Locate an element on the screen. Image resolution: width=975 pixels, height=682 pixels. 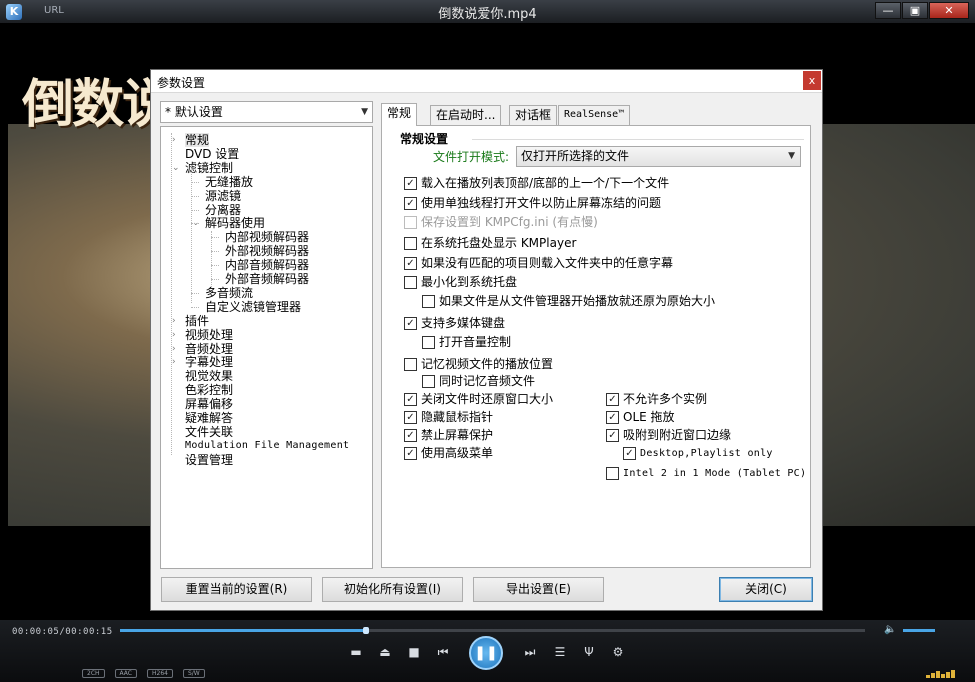
settings-icon: ⚙ is located at coordinates (618, 652).